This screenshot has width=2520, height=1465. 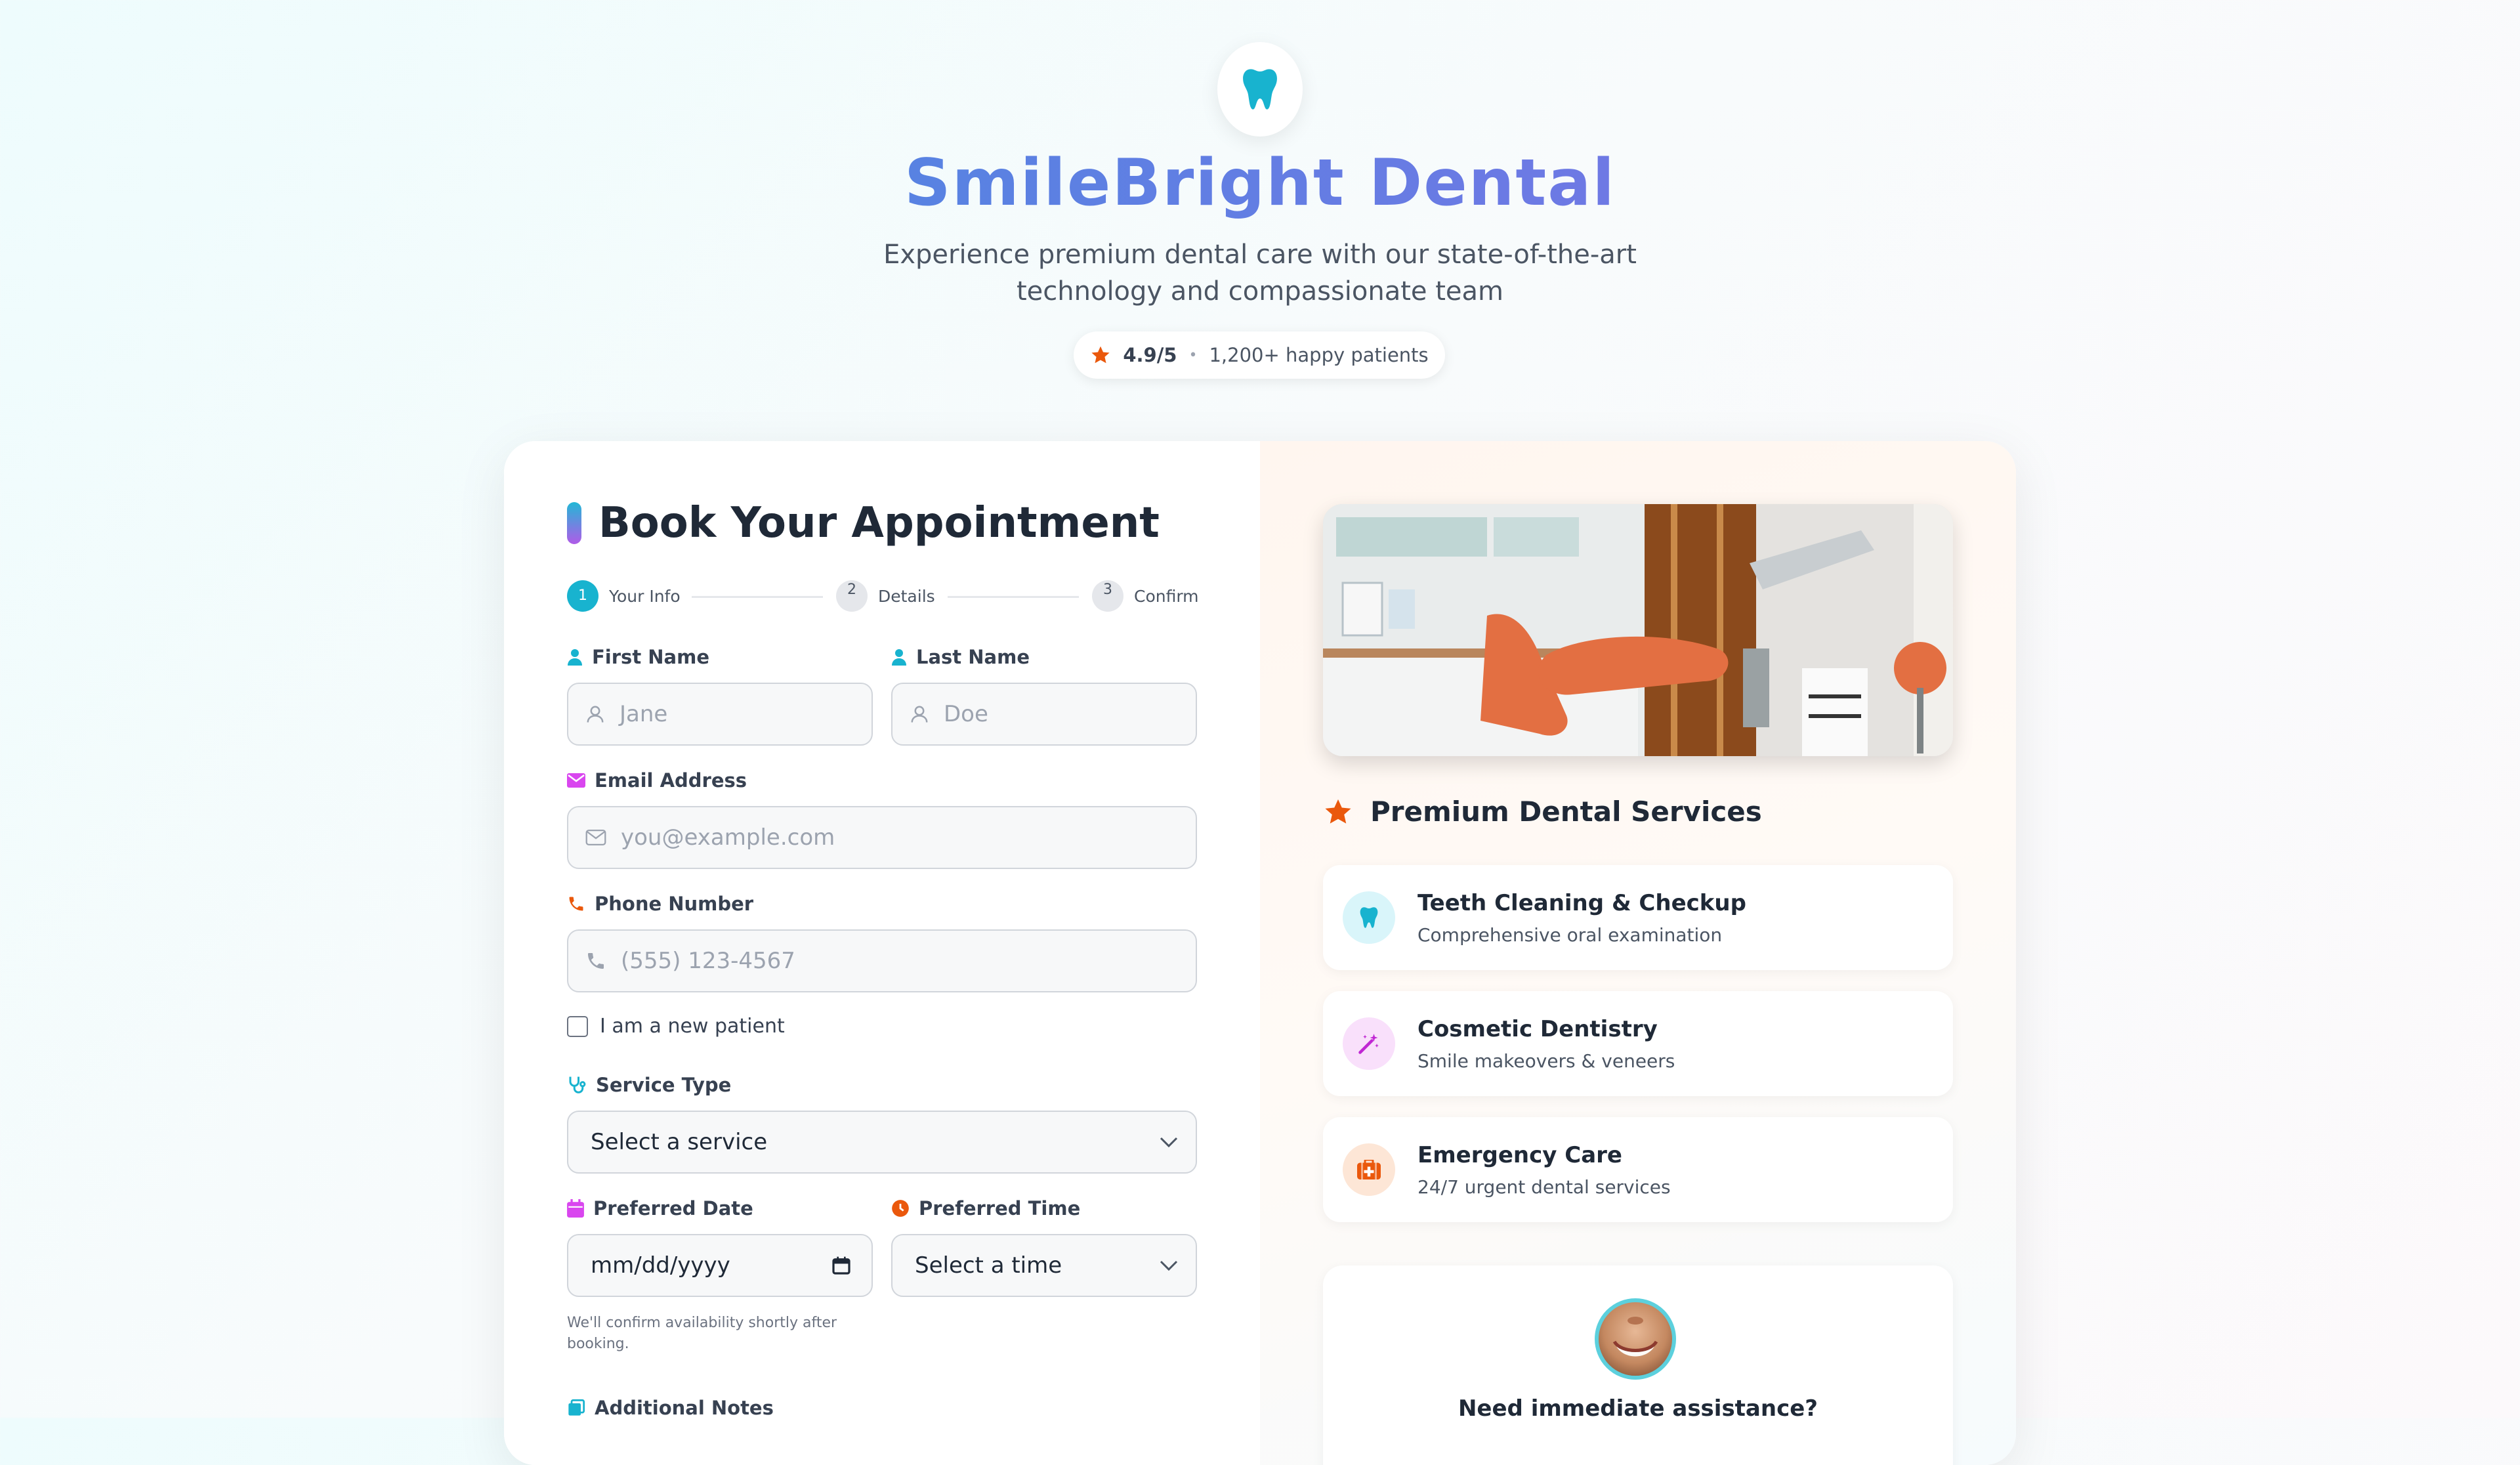 I want to click on calendar-icon, so click(x=575, y=1208).